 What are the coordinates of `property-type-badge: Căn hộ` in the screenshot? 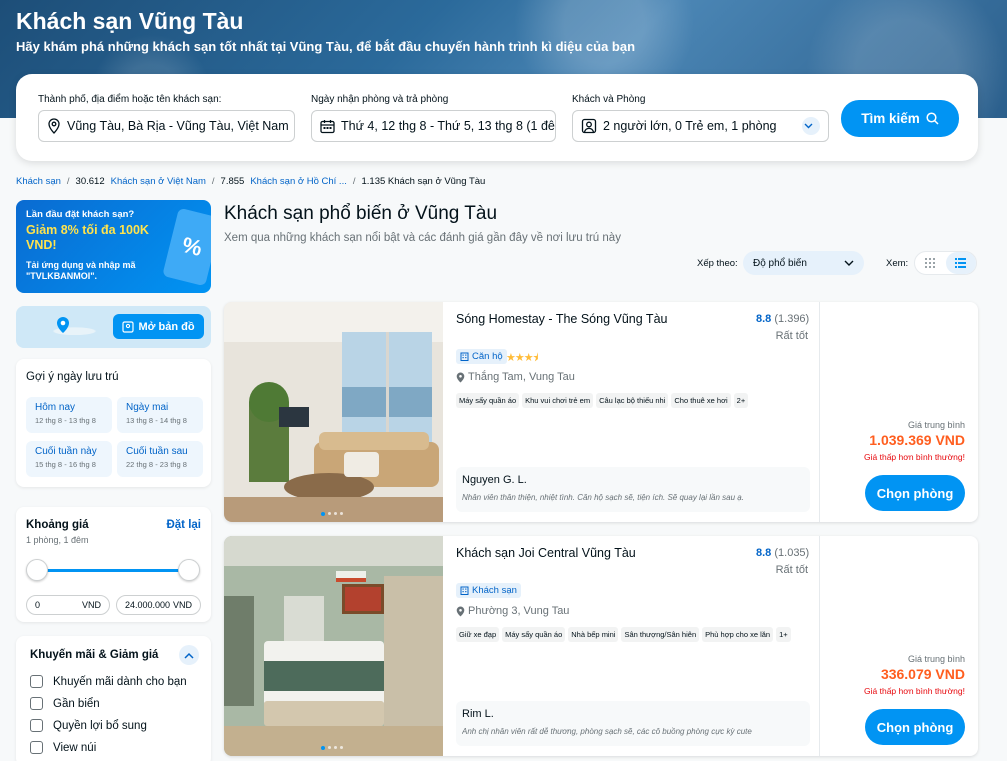 It's located at (481, 356).